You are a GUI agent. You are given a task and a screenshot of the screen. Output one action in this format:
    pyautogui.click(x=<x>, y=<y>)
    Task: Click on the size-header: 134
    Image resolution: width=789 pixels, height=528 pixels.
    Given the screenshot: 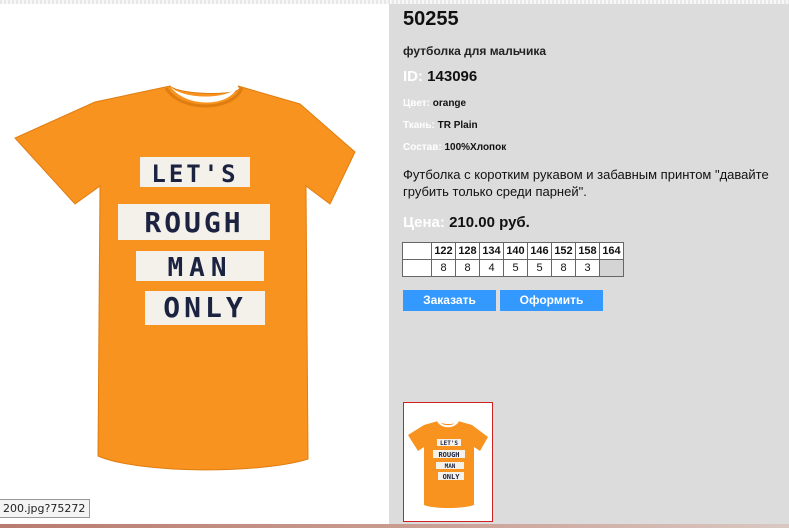 What is the action you would take?
    pyautogui.click(x=491, y=251)
    